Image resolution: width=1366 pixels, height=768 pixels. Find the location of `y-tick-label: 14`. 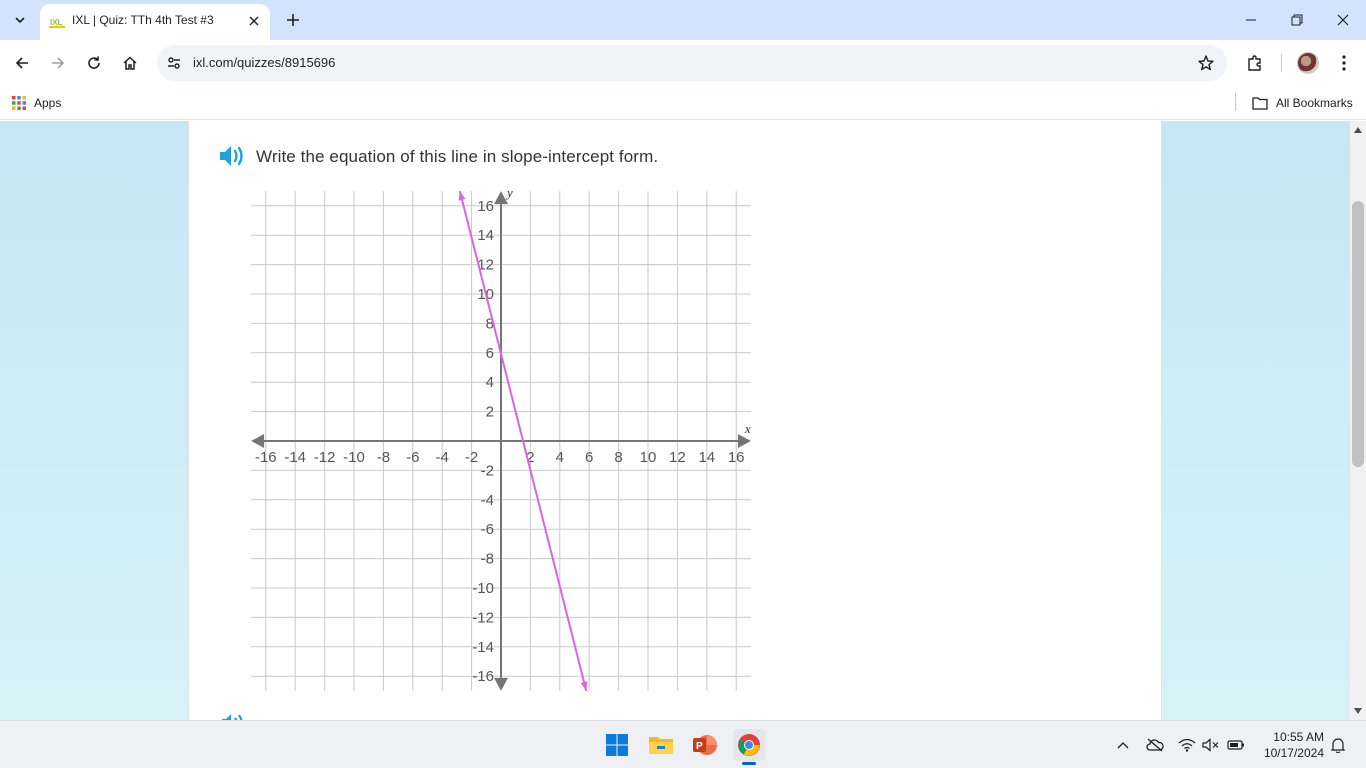

y-tick-label: 14 is located at coordinates (485, 235).